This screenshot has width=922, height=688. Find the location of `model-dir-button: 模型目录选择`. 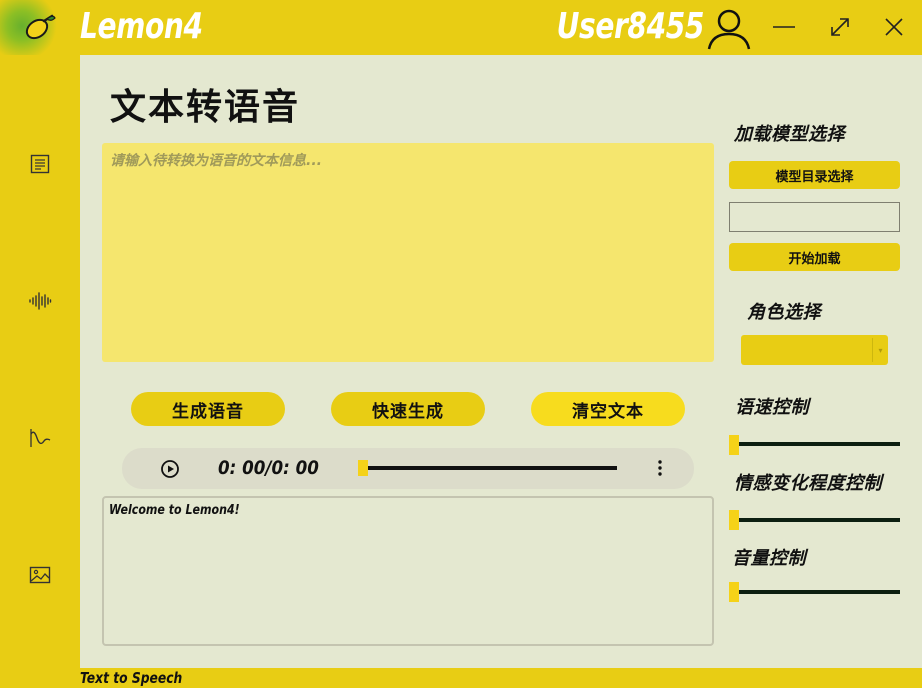

model-dir-button: 模型目录选择 is located at coordinates (814, 175).